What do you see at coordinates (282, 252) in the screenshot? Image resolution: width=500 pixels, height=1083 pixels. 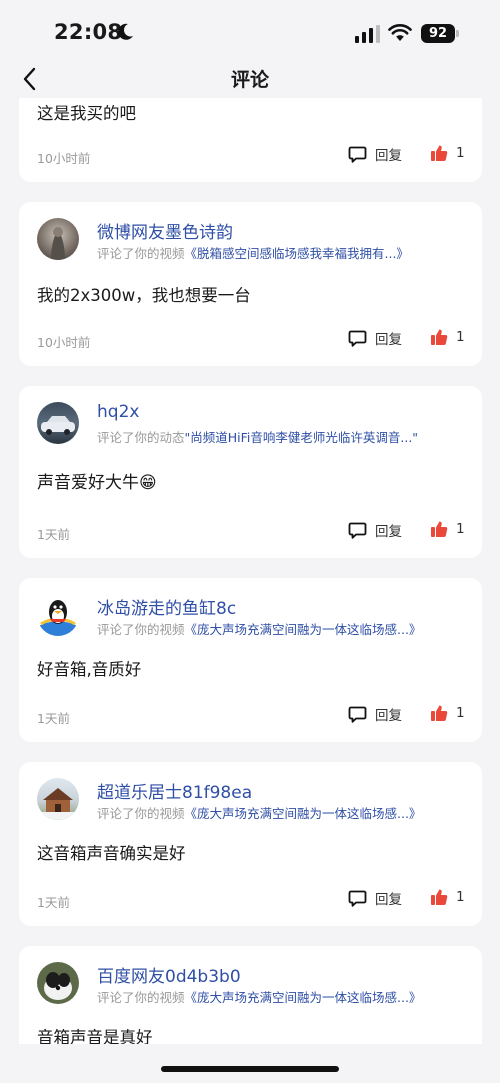 I see `comment-target: 评论了你的视频《脱箱感空间感临场感我幸福我拥有...》` at bounding box center [282, 252].